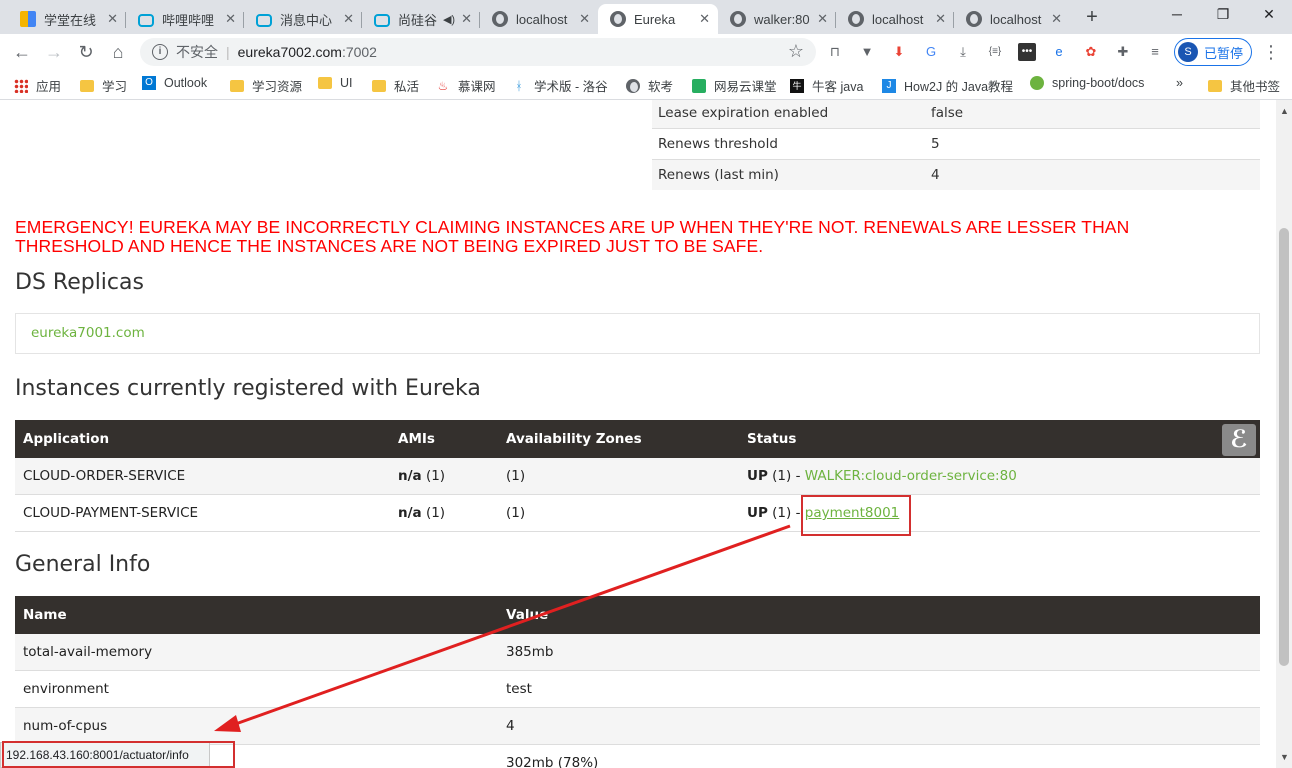  I want to click on bookmark-label: 牛客 java, so click(838, 87).